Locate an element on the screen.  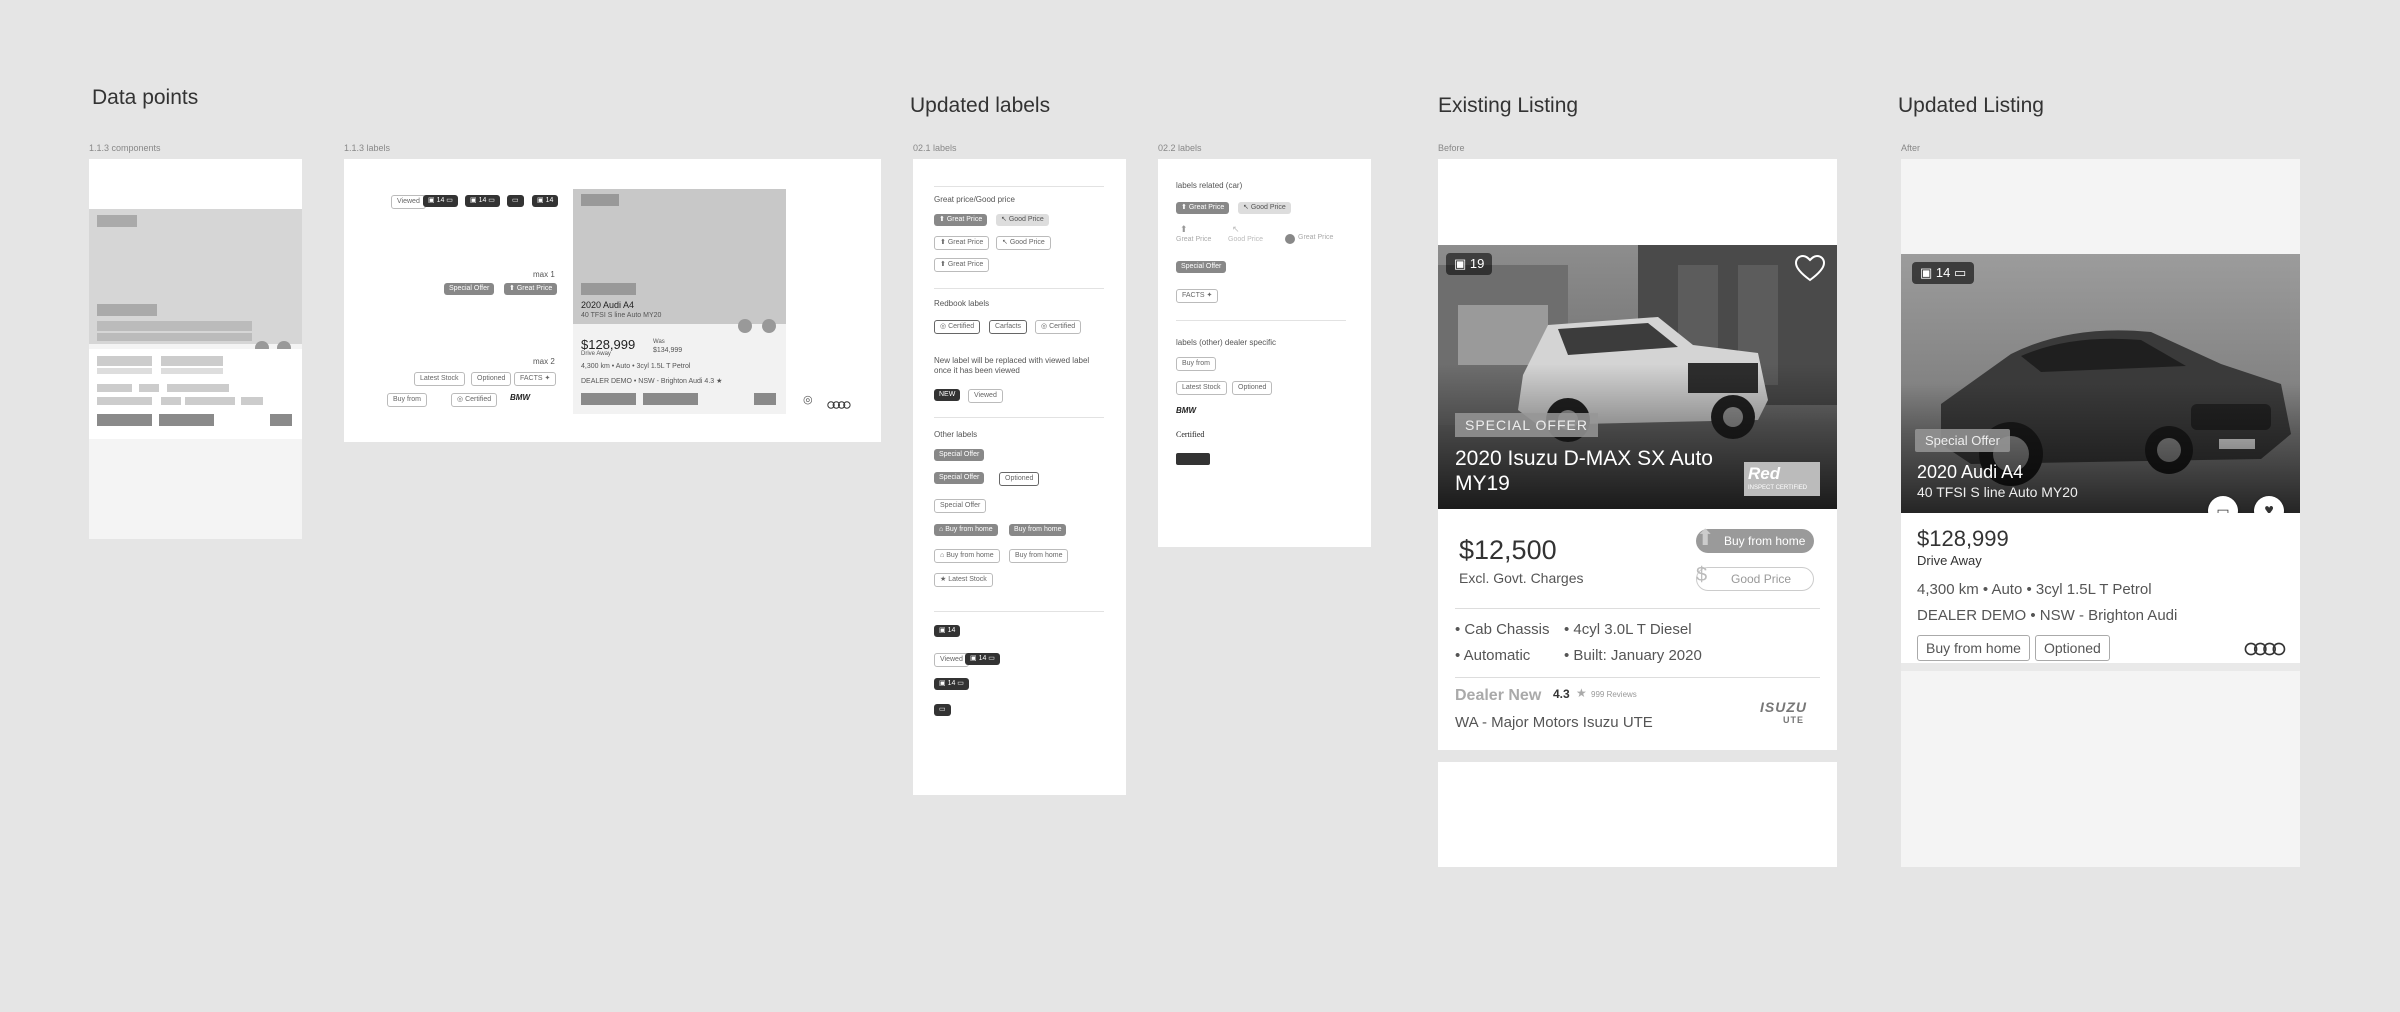
good-price-badge: Good Price is located at coordinates (1755, 579).